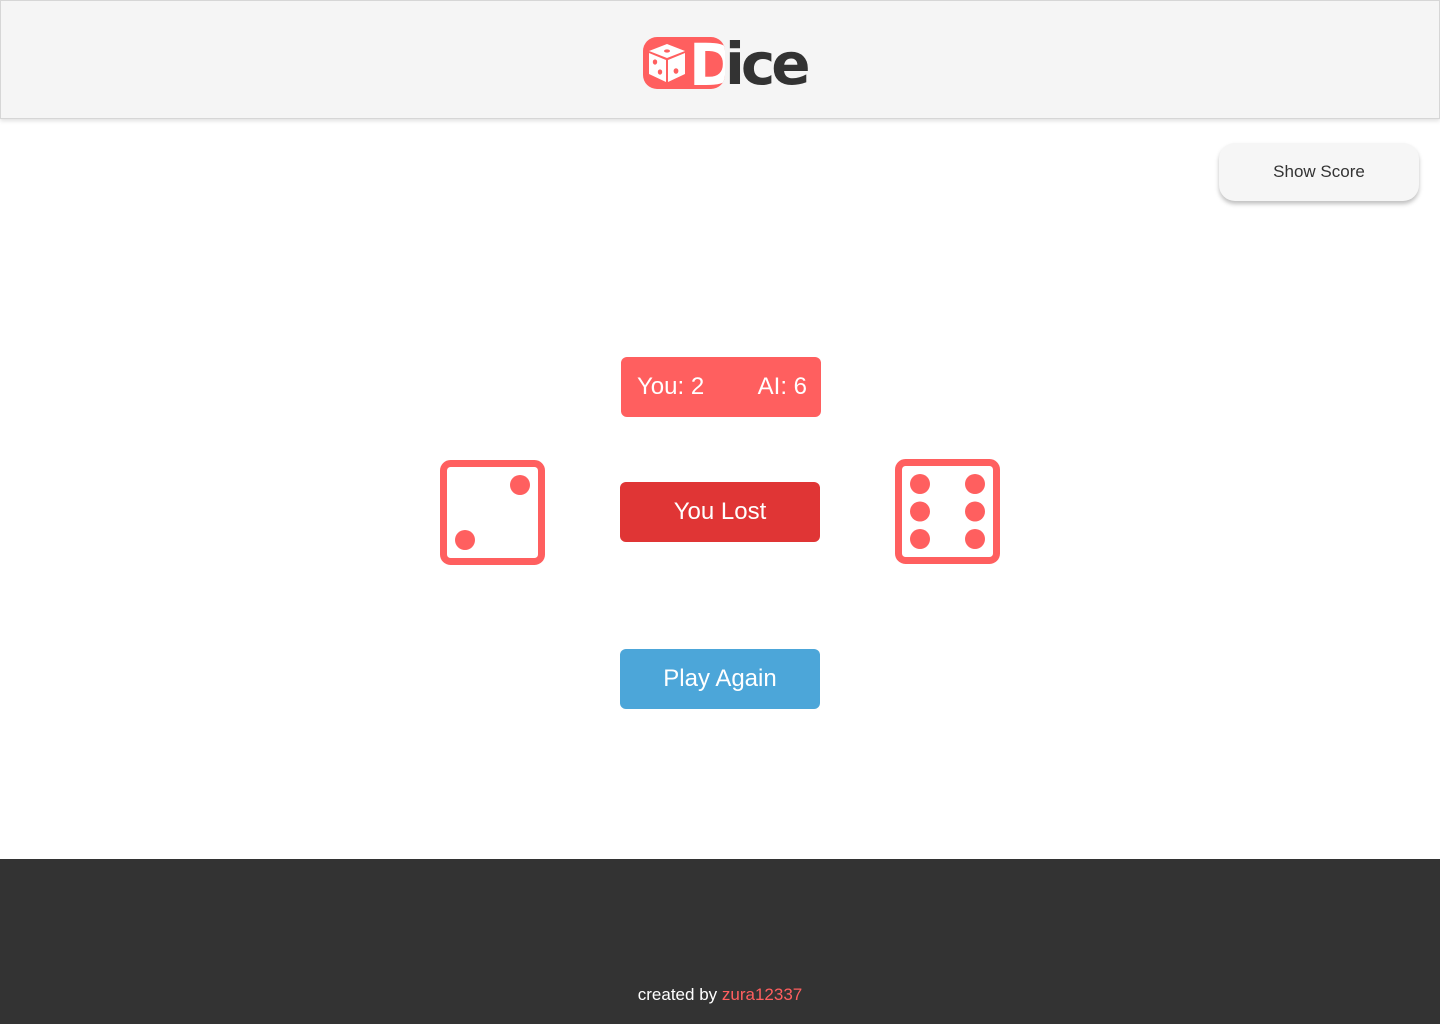  Describe the element at coordinates (671, 386) in the screenshot. I see `player-score: You: 2` at that location.